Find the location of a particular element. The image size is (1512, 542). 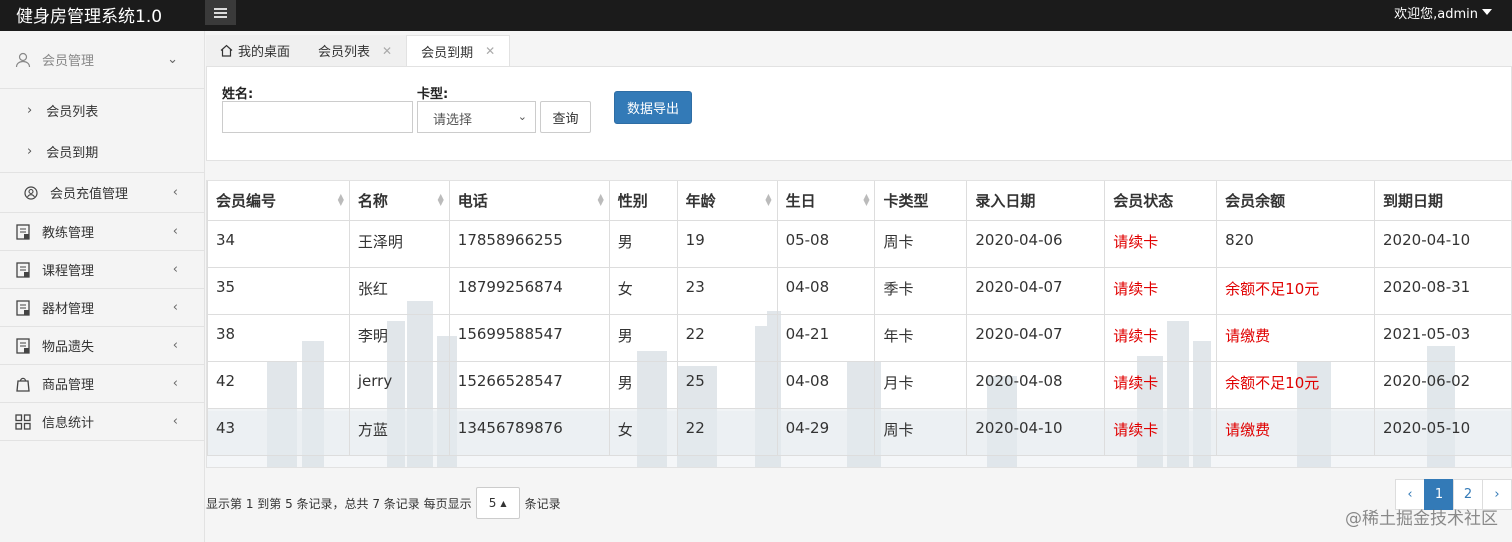

tab-member-expiry: 会员到期 ✕ is located at coordinates (458, 50).